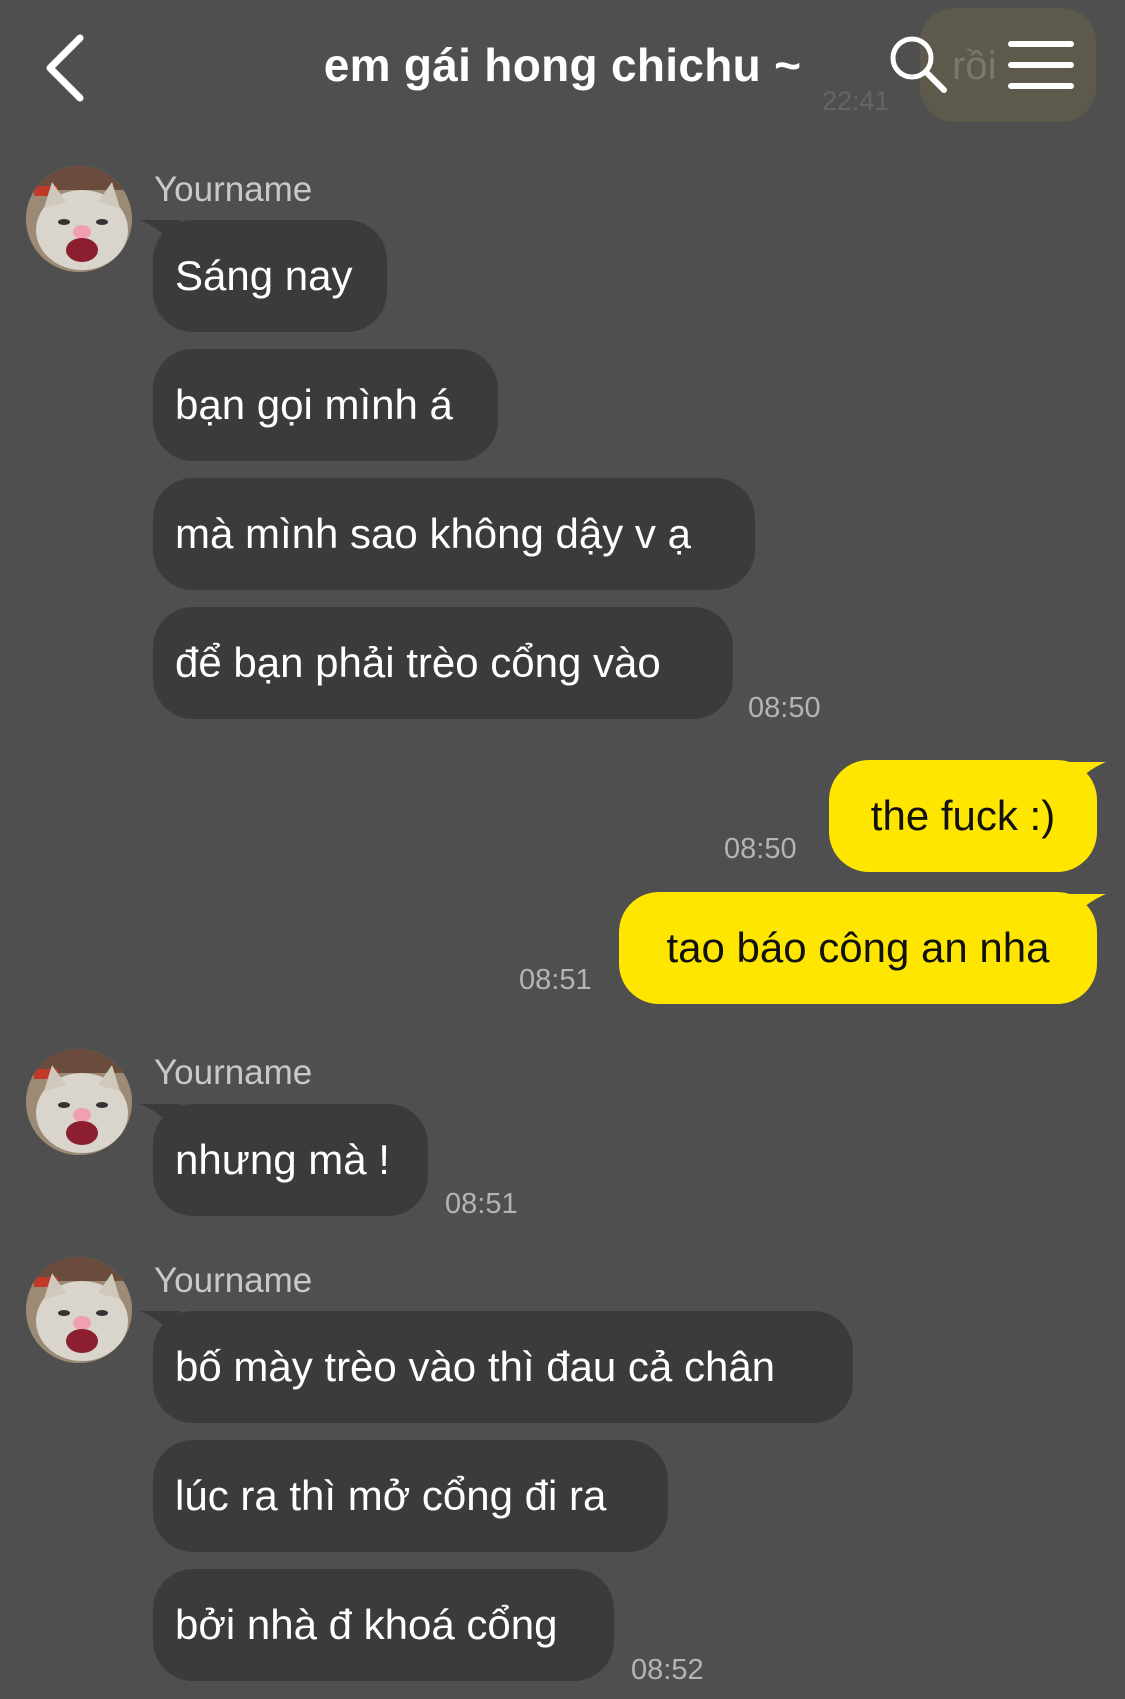  What do you see at coordinates (270, 276) in the screenshot?
I see `incoming-message: Sáng nay` at bounding box center [270, 276].